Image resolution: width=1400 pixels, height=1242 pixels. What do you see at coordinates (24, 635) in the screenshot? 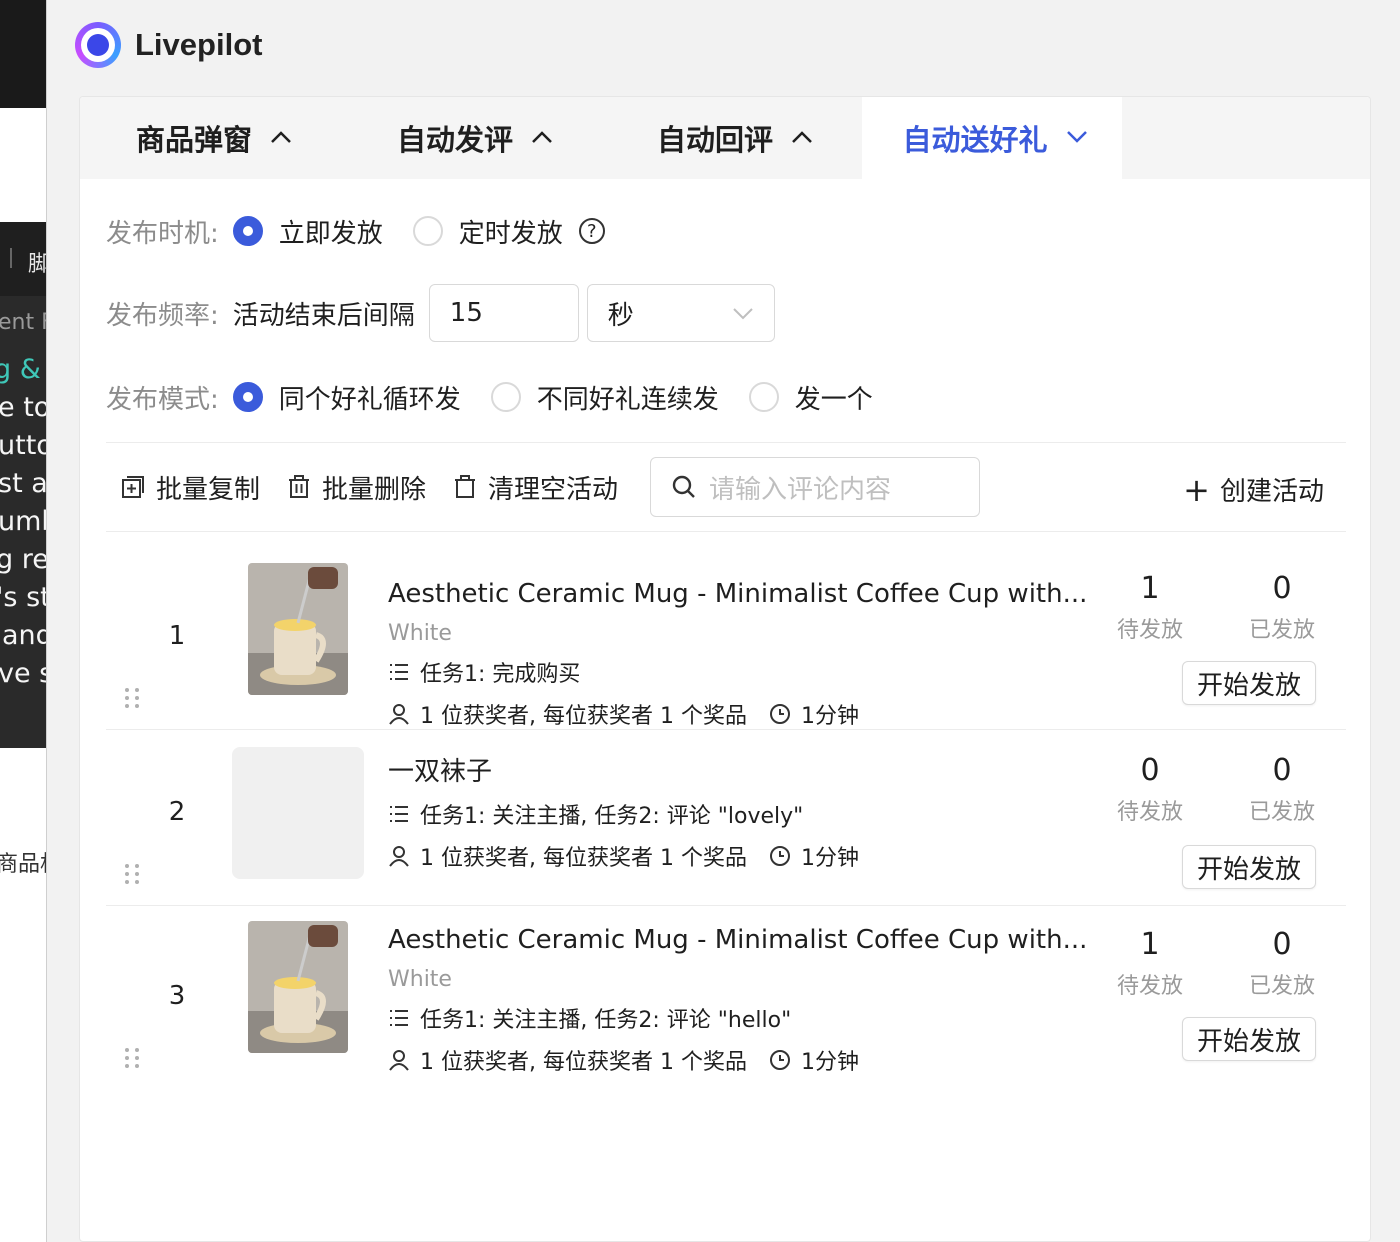
I see `background-text-line: and` at bounding box center [24, 635].